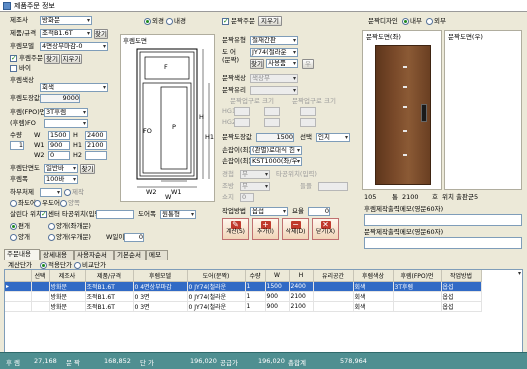 Image resolution: width=527 pixels, height=369 pixels. I want to click on hinge-find-button: 찾기, so click(87, 169).